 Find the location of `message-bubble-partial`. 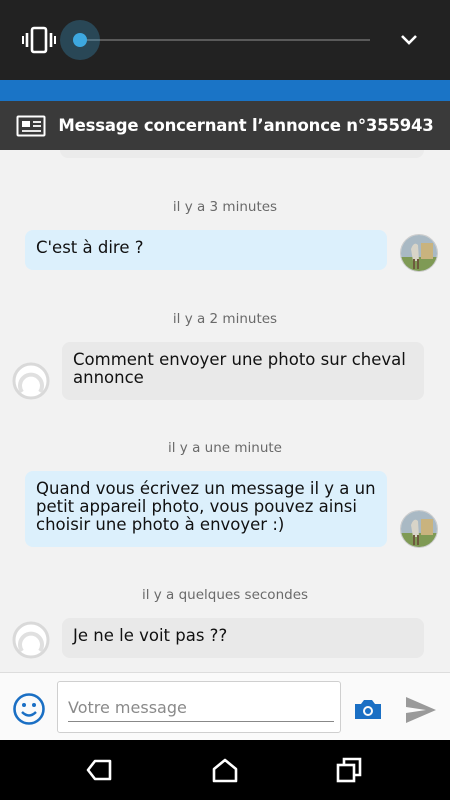

message-bubble-partial is located at coordinates (242, 154).